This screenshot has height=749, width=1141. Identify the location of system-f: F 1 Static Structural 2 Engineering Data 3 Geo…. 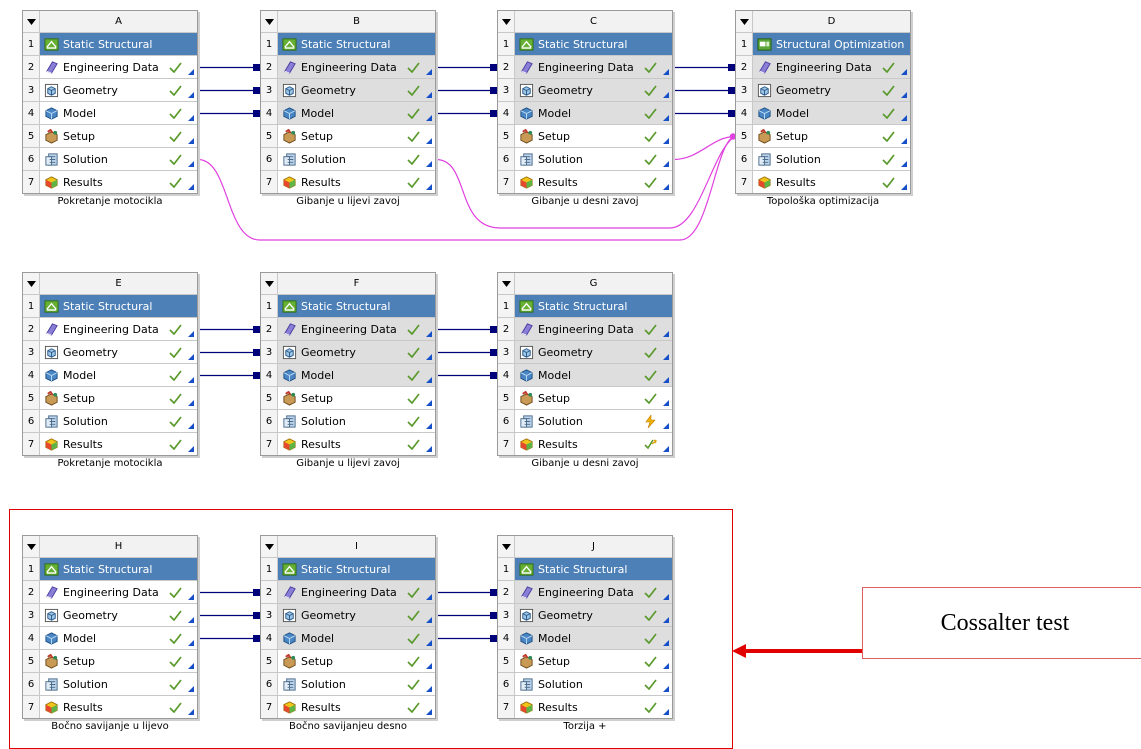
(348, 370).